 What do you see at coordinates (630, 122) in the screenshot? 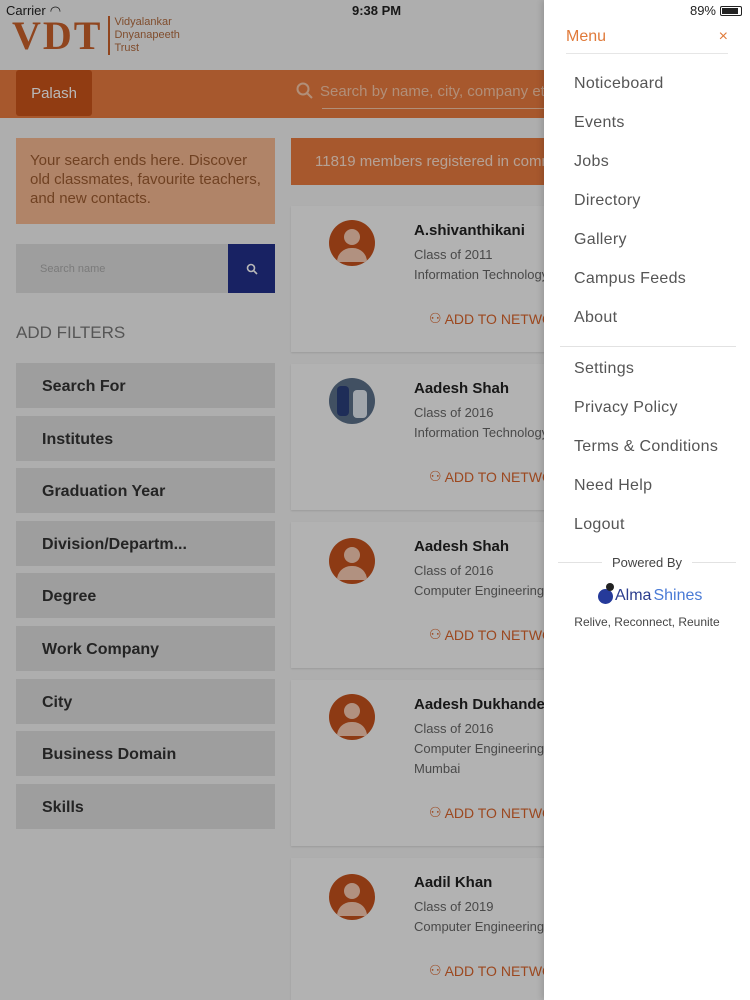
I see `menu-item-events: Events` at bounding box center [630, 122].